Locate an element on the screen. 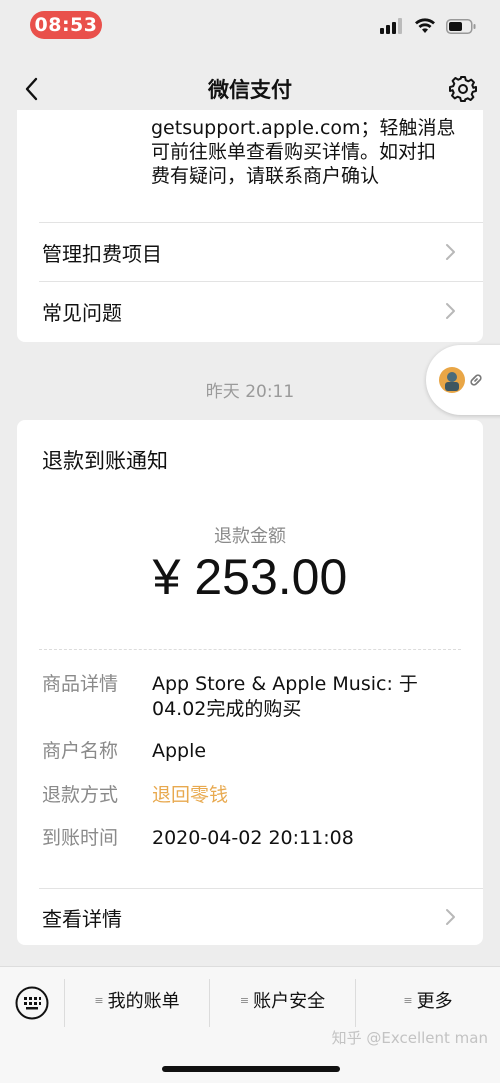  detail-key: 商户名称 is located at coordinates (80, 751).